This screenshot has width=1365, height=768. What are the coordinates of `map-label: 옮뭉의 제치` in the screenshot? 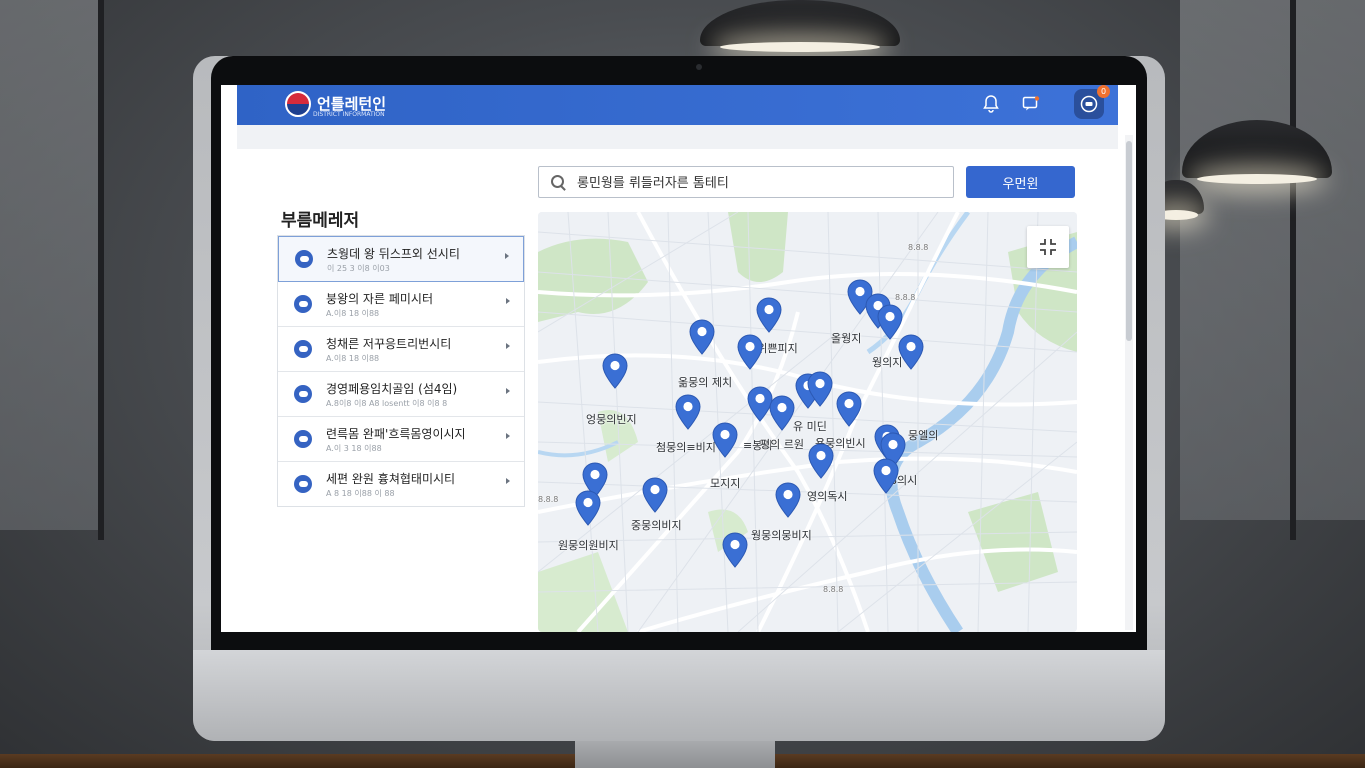 It's located at (705, 382).